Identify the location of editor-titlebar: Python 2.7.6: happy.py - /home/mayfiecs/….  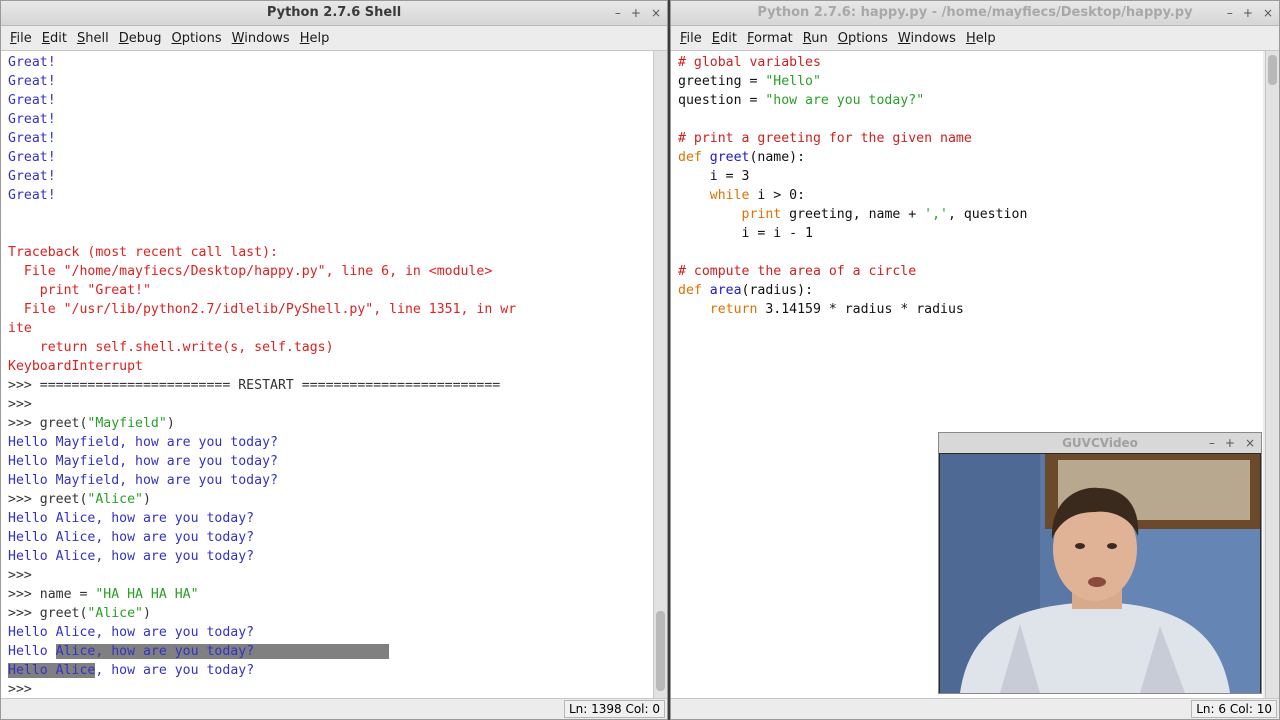
(975, 13).